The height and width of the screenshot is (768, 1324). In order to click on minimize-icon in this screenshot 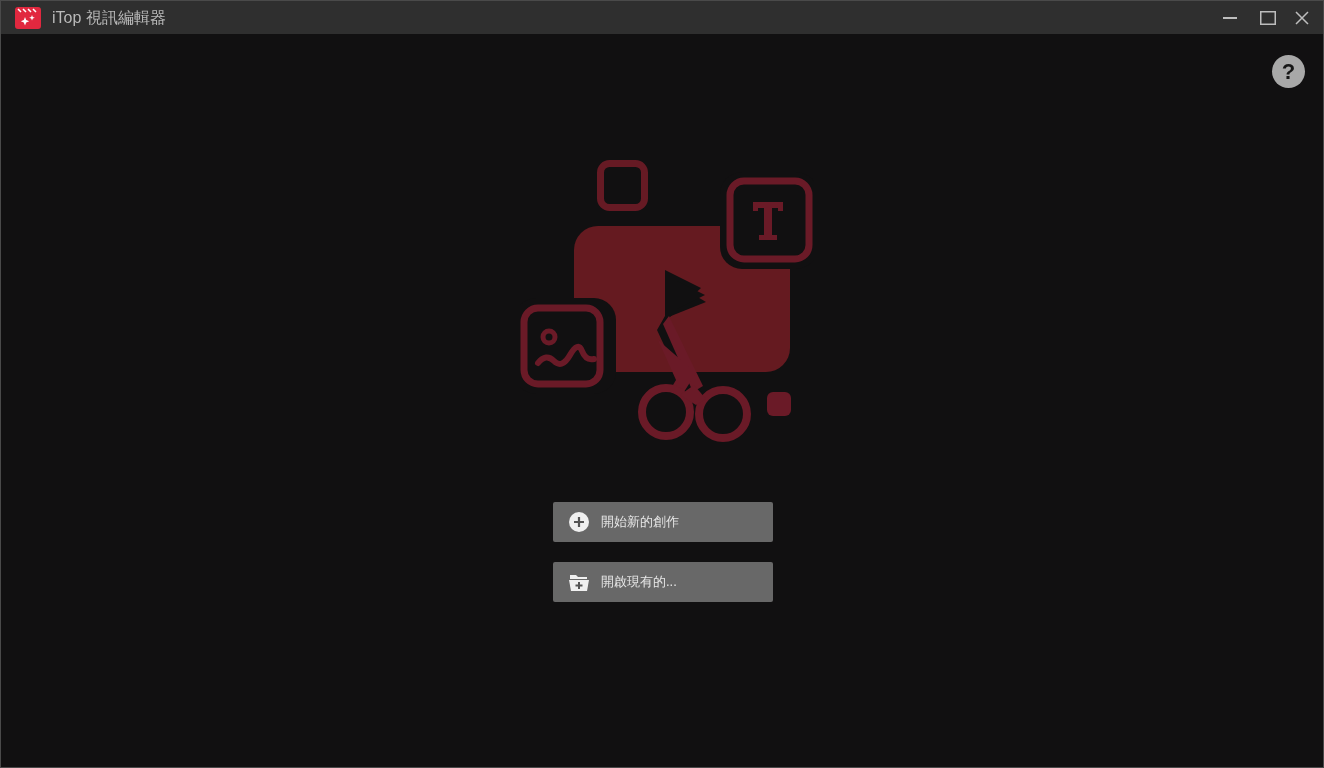, I will do `click(1230, 17)`.